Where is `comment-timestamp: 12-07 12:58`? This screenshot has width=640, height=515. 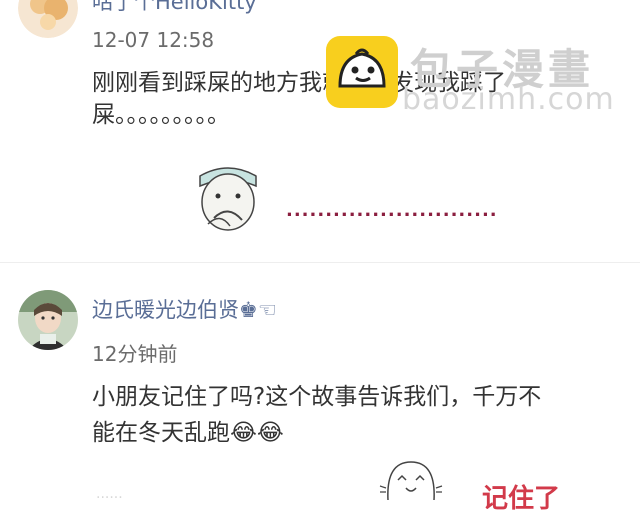 comment-timestamp: 12-07 12:58 is located at coordinates (153, 40).